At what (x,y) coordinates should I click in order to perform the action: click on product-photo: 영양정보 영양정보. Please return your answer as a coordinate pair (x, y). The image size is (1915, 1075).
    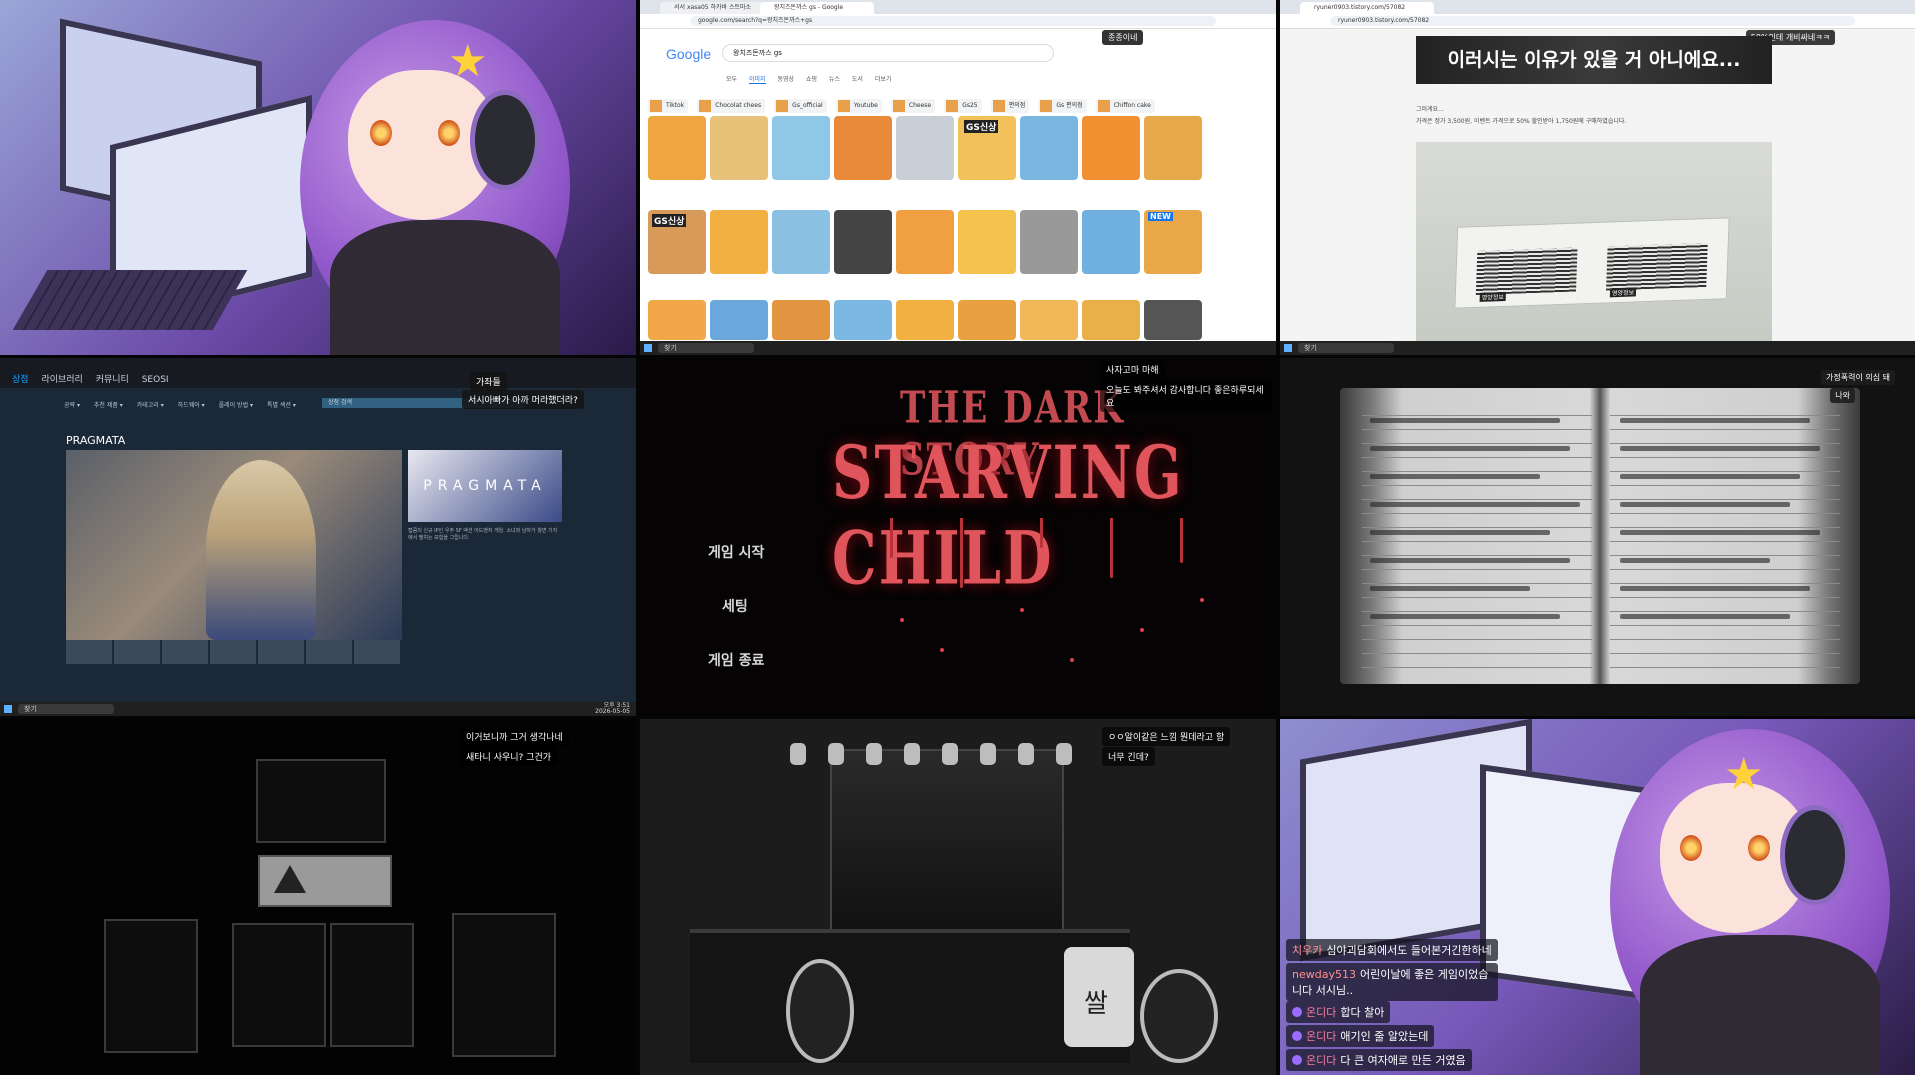
    Looking at the image, I should click on (1594, 242).